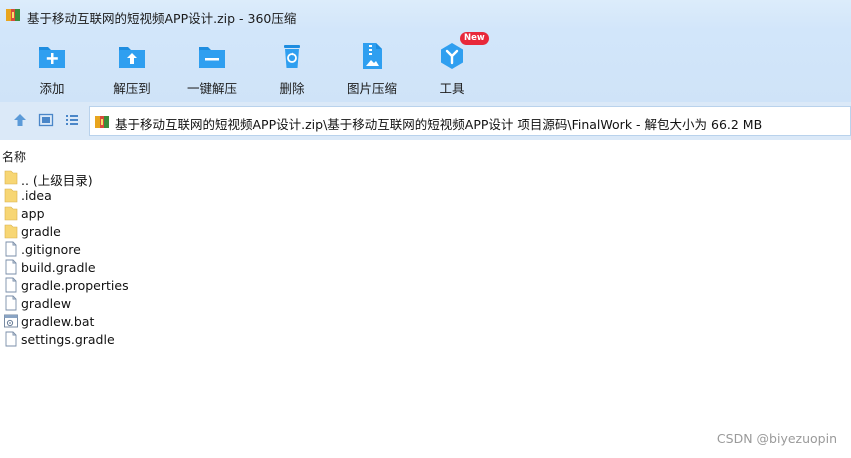 Image resolution: width=851 pixels, height=458 pixels. I want to click on delete-label: 删除, so click(292, 88).